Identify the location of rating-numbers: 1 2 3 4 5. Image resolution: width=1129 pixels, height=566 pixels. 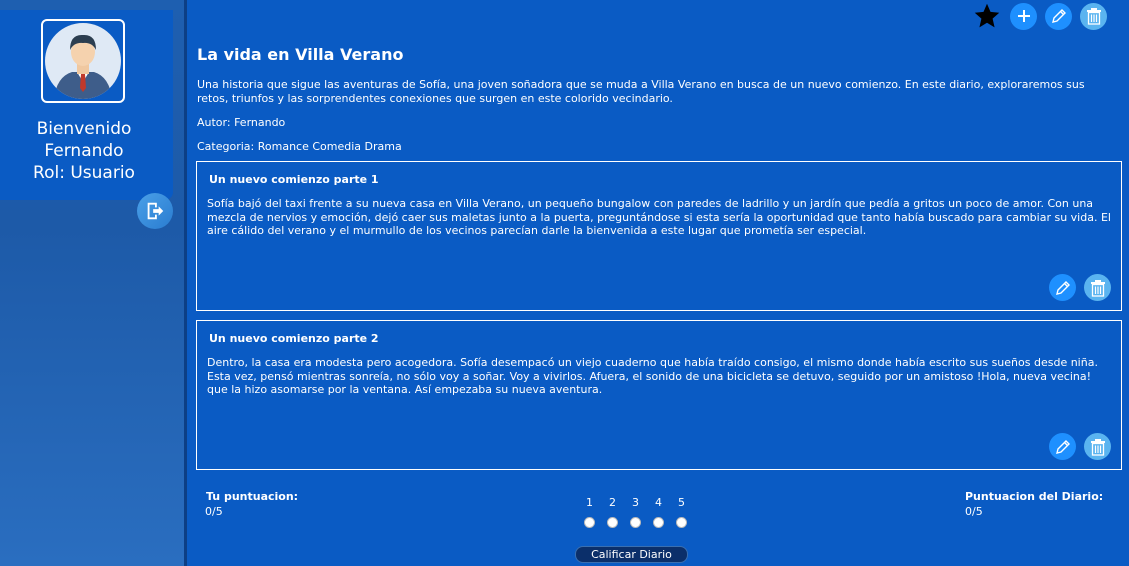
(635, 502).